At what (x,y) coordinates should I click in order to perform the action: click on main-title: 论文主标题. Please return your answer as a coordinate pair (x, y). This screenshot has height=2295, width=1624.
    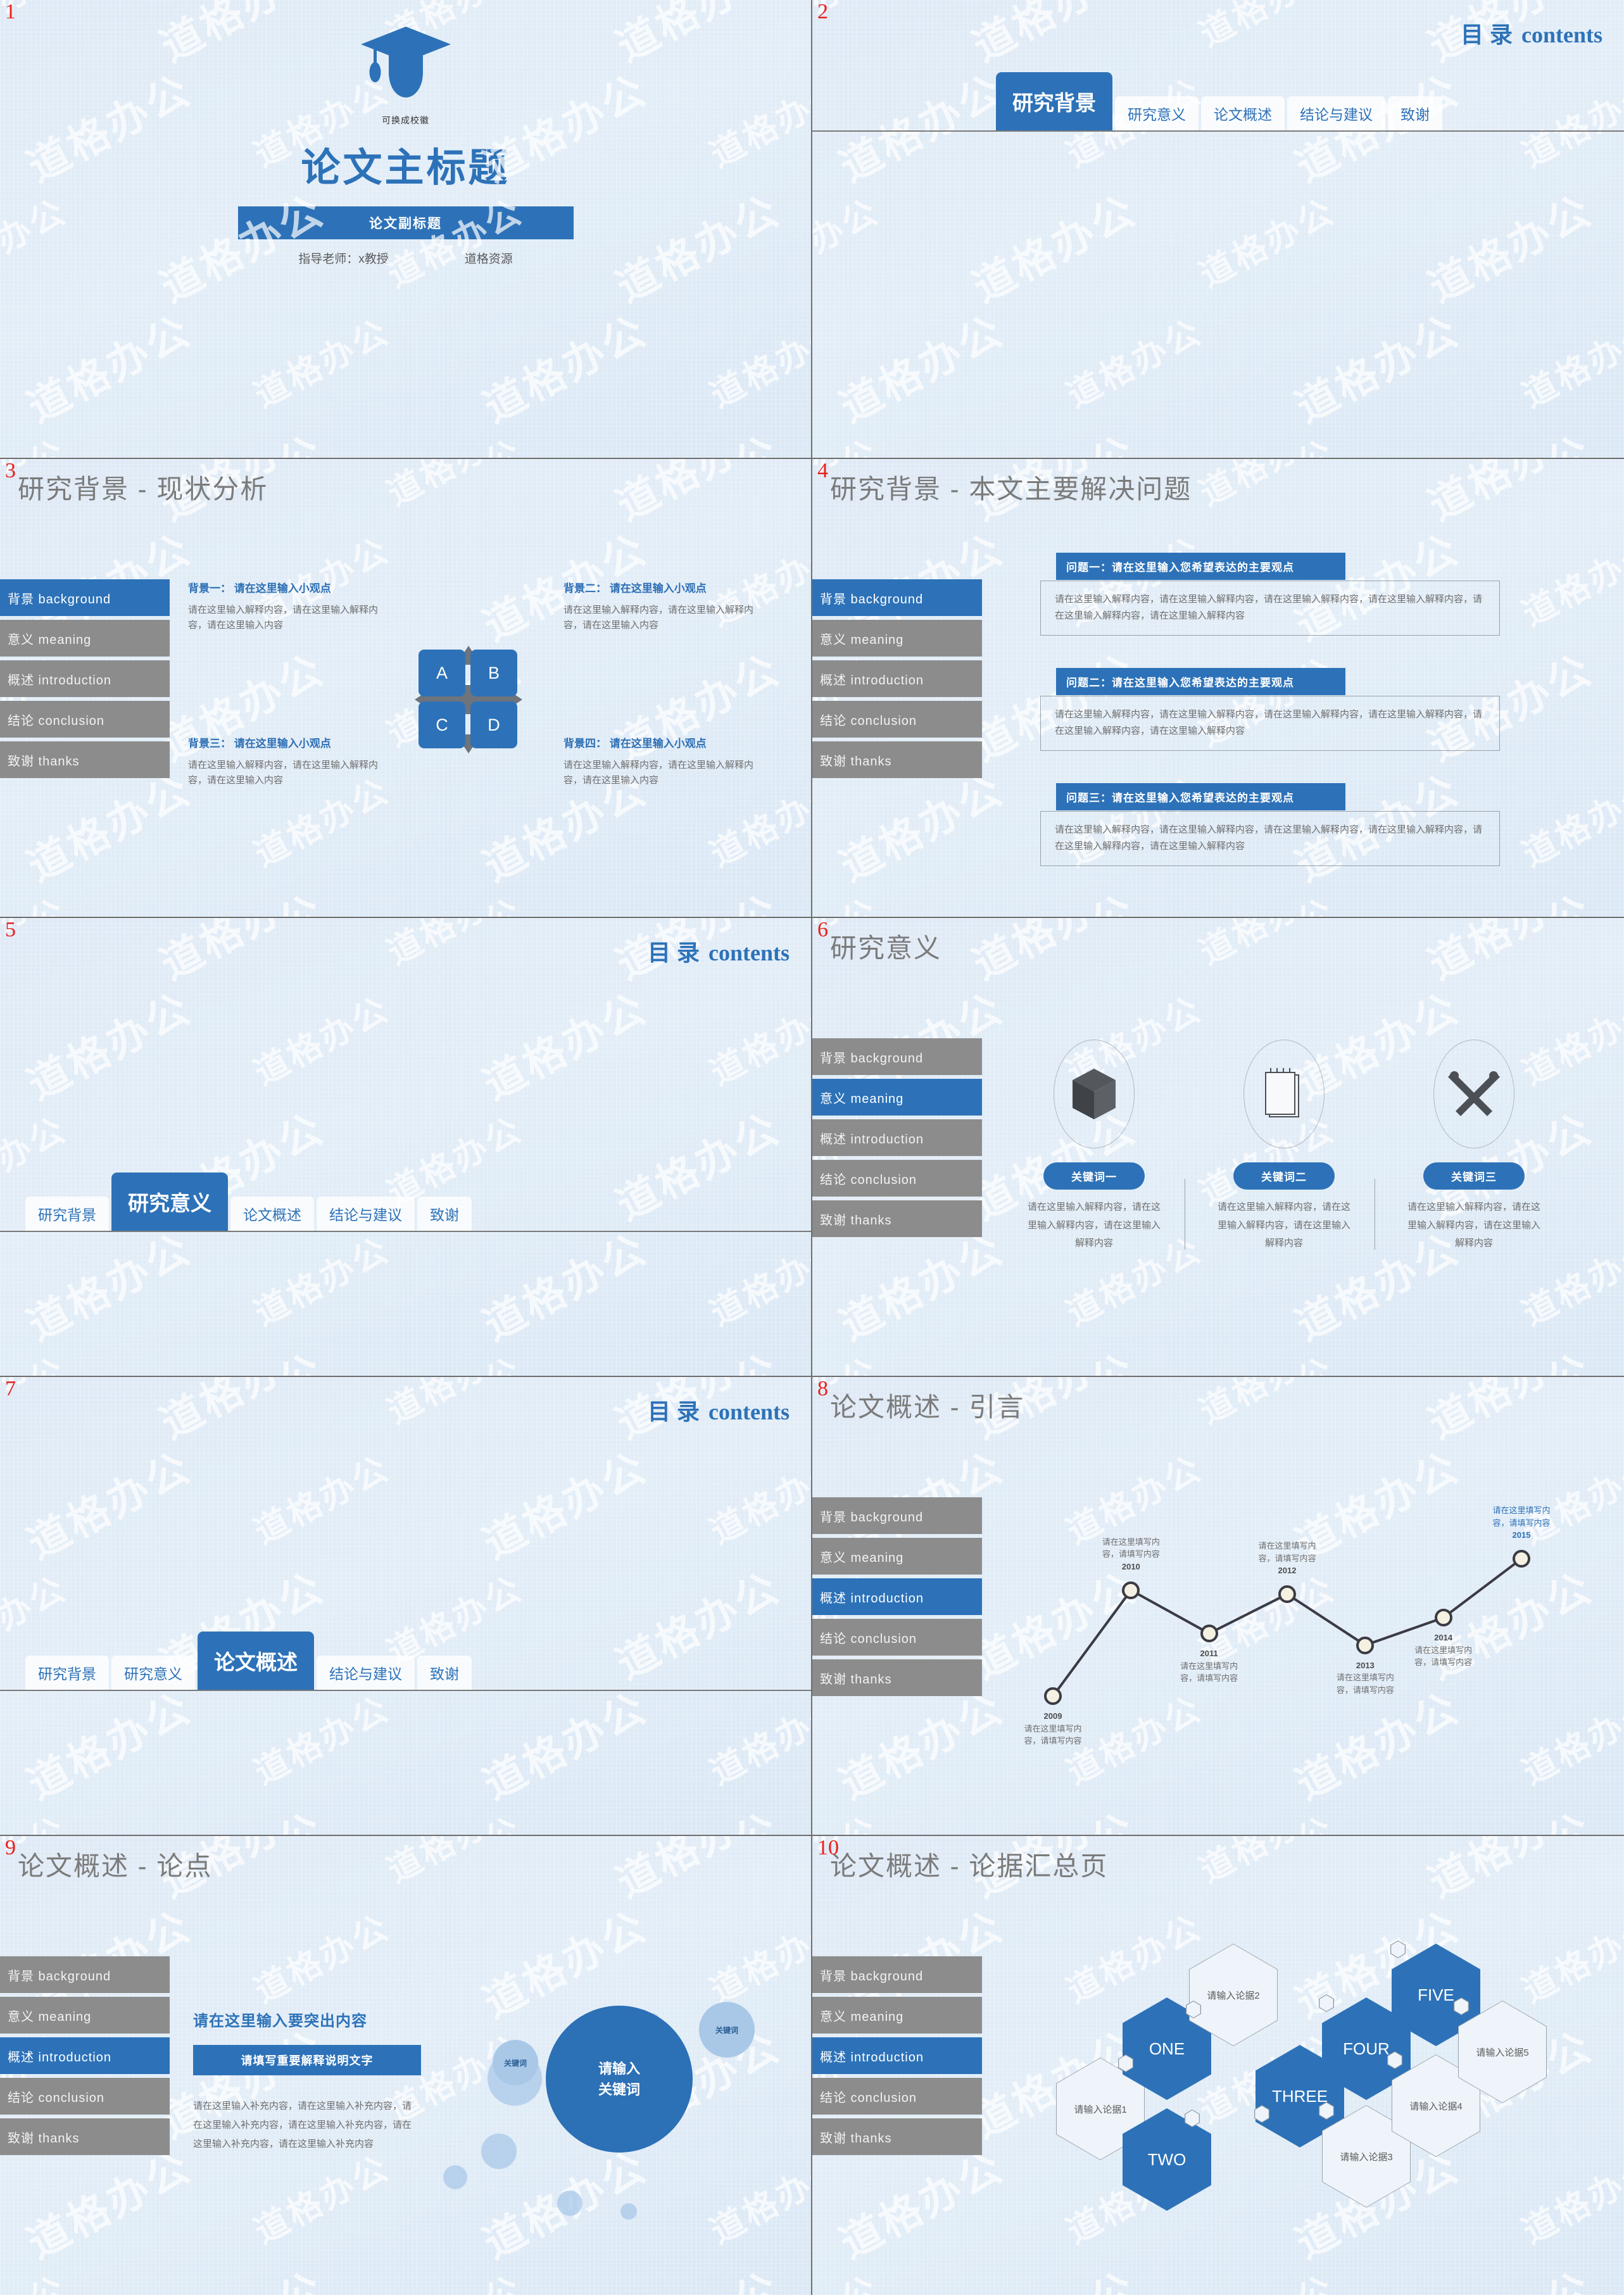
    Looking at the image, I should click on (406, 168).